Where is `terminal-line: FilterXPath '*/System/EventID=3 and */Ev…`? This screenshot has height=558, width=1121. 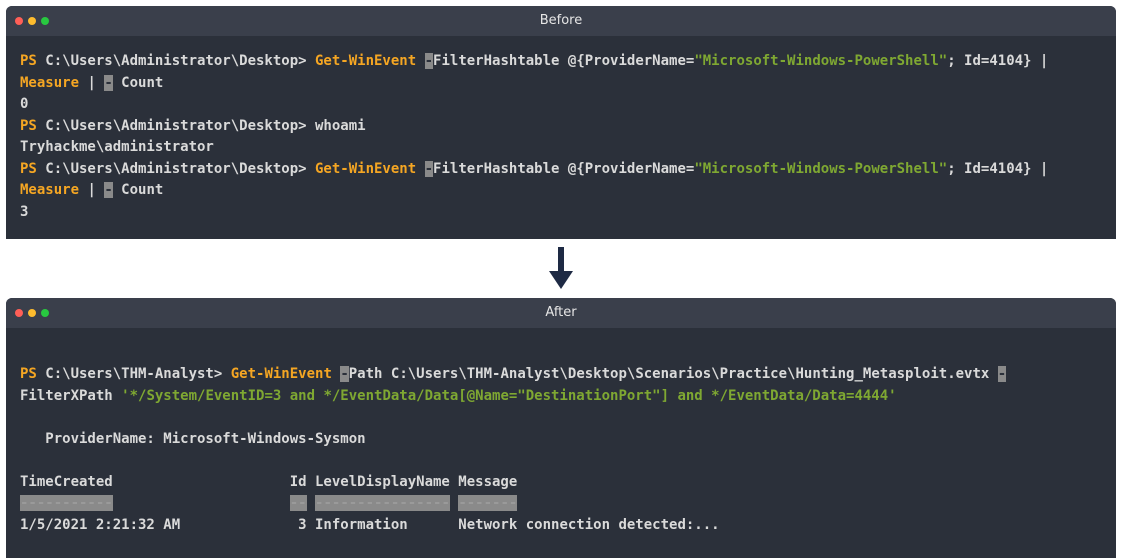
terminal-line: FilterXPath '*/System/EventID=3 and */Ev… is located at coordinates (458, 395).